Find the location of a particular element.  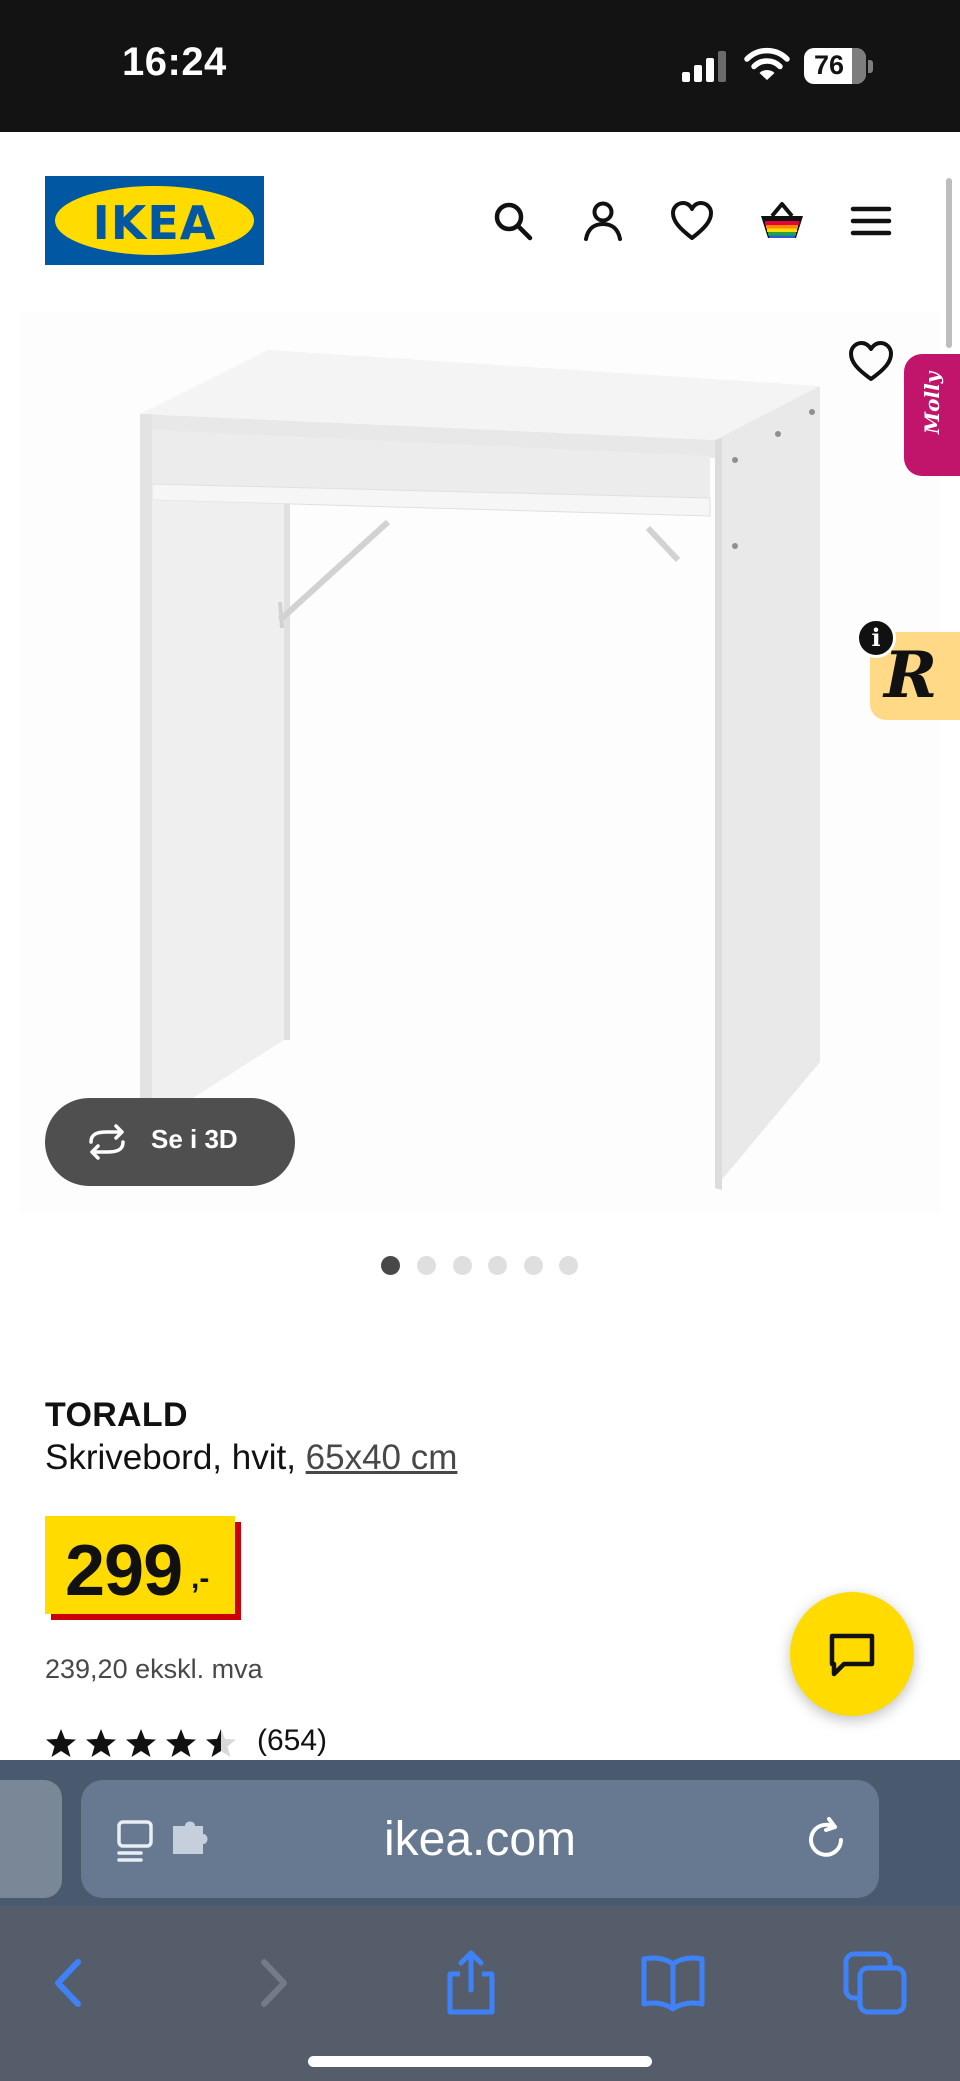

chat-button is located at coordinates (852, 1654).